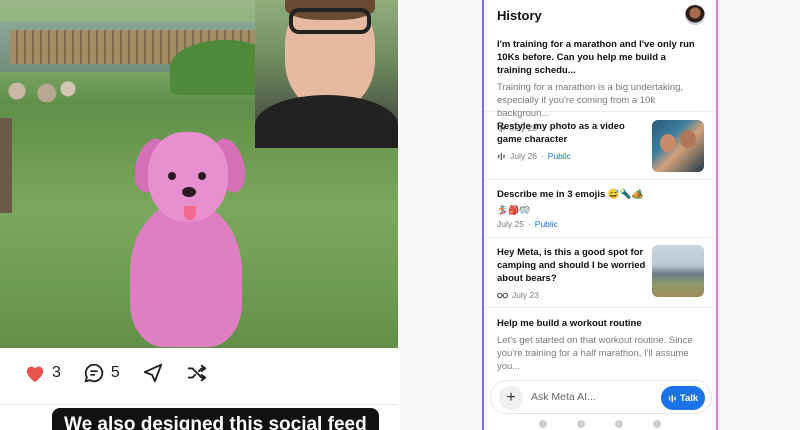  What do you see at coordinates (215, 419) in the screenshot?
I see `video-caption: We also designed this social feed` at bounding box center [215, 419].